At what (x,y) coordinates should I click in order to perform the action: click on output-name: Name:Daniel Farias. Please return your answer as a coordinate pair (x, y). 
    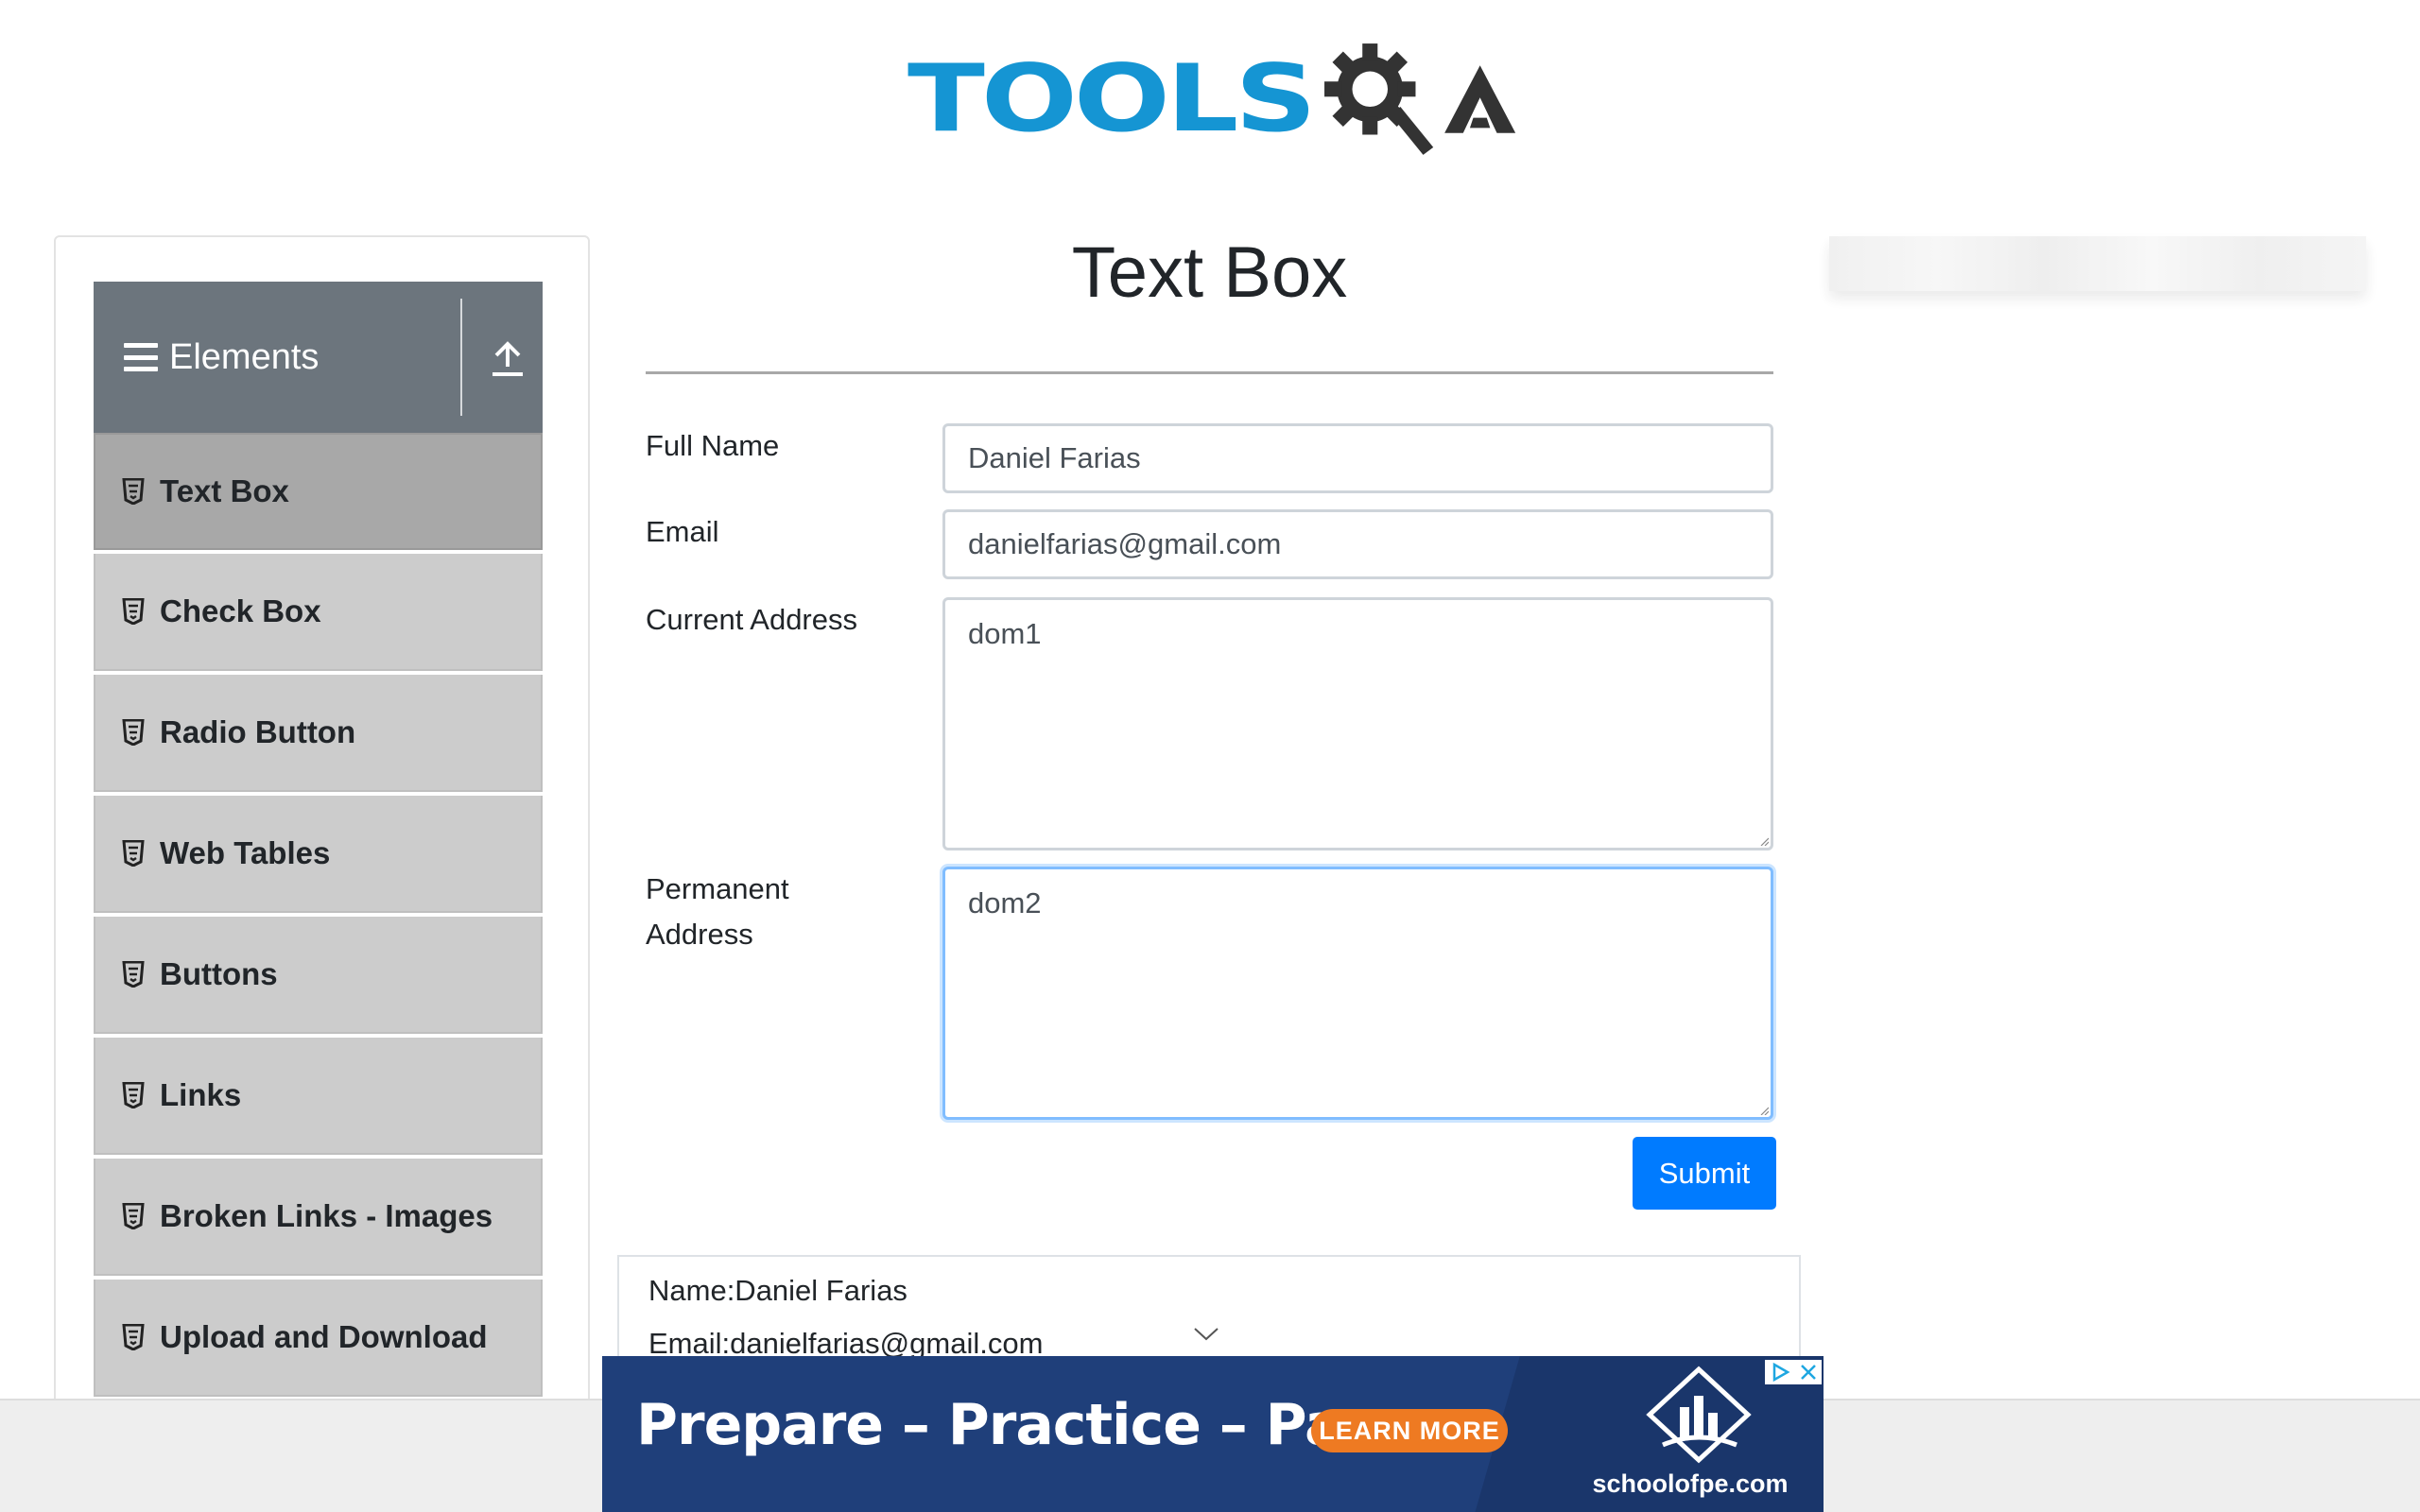
    Looking at the image, I should click on (778, 1290).